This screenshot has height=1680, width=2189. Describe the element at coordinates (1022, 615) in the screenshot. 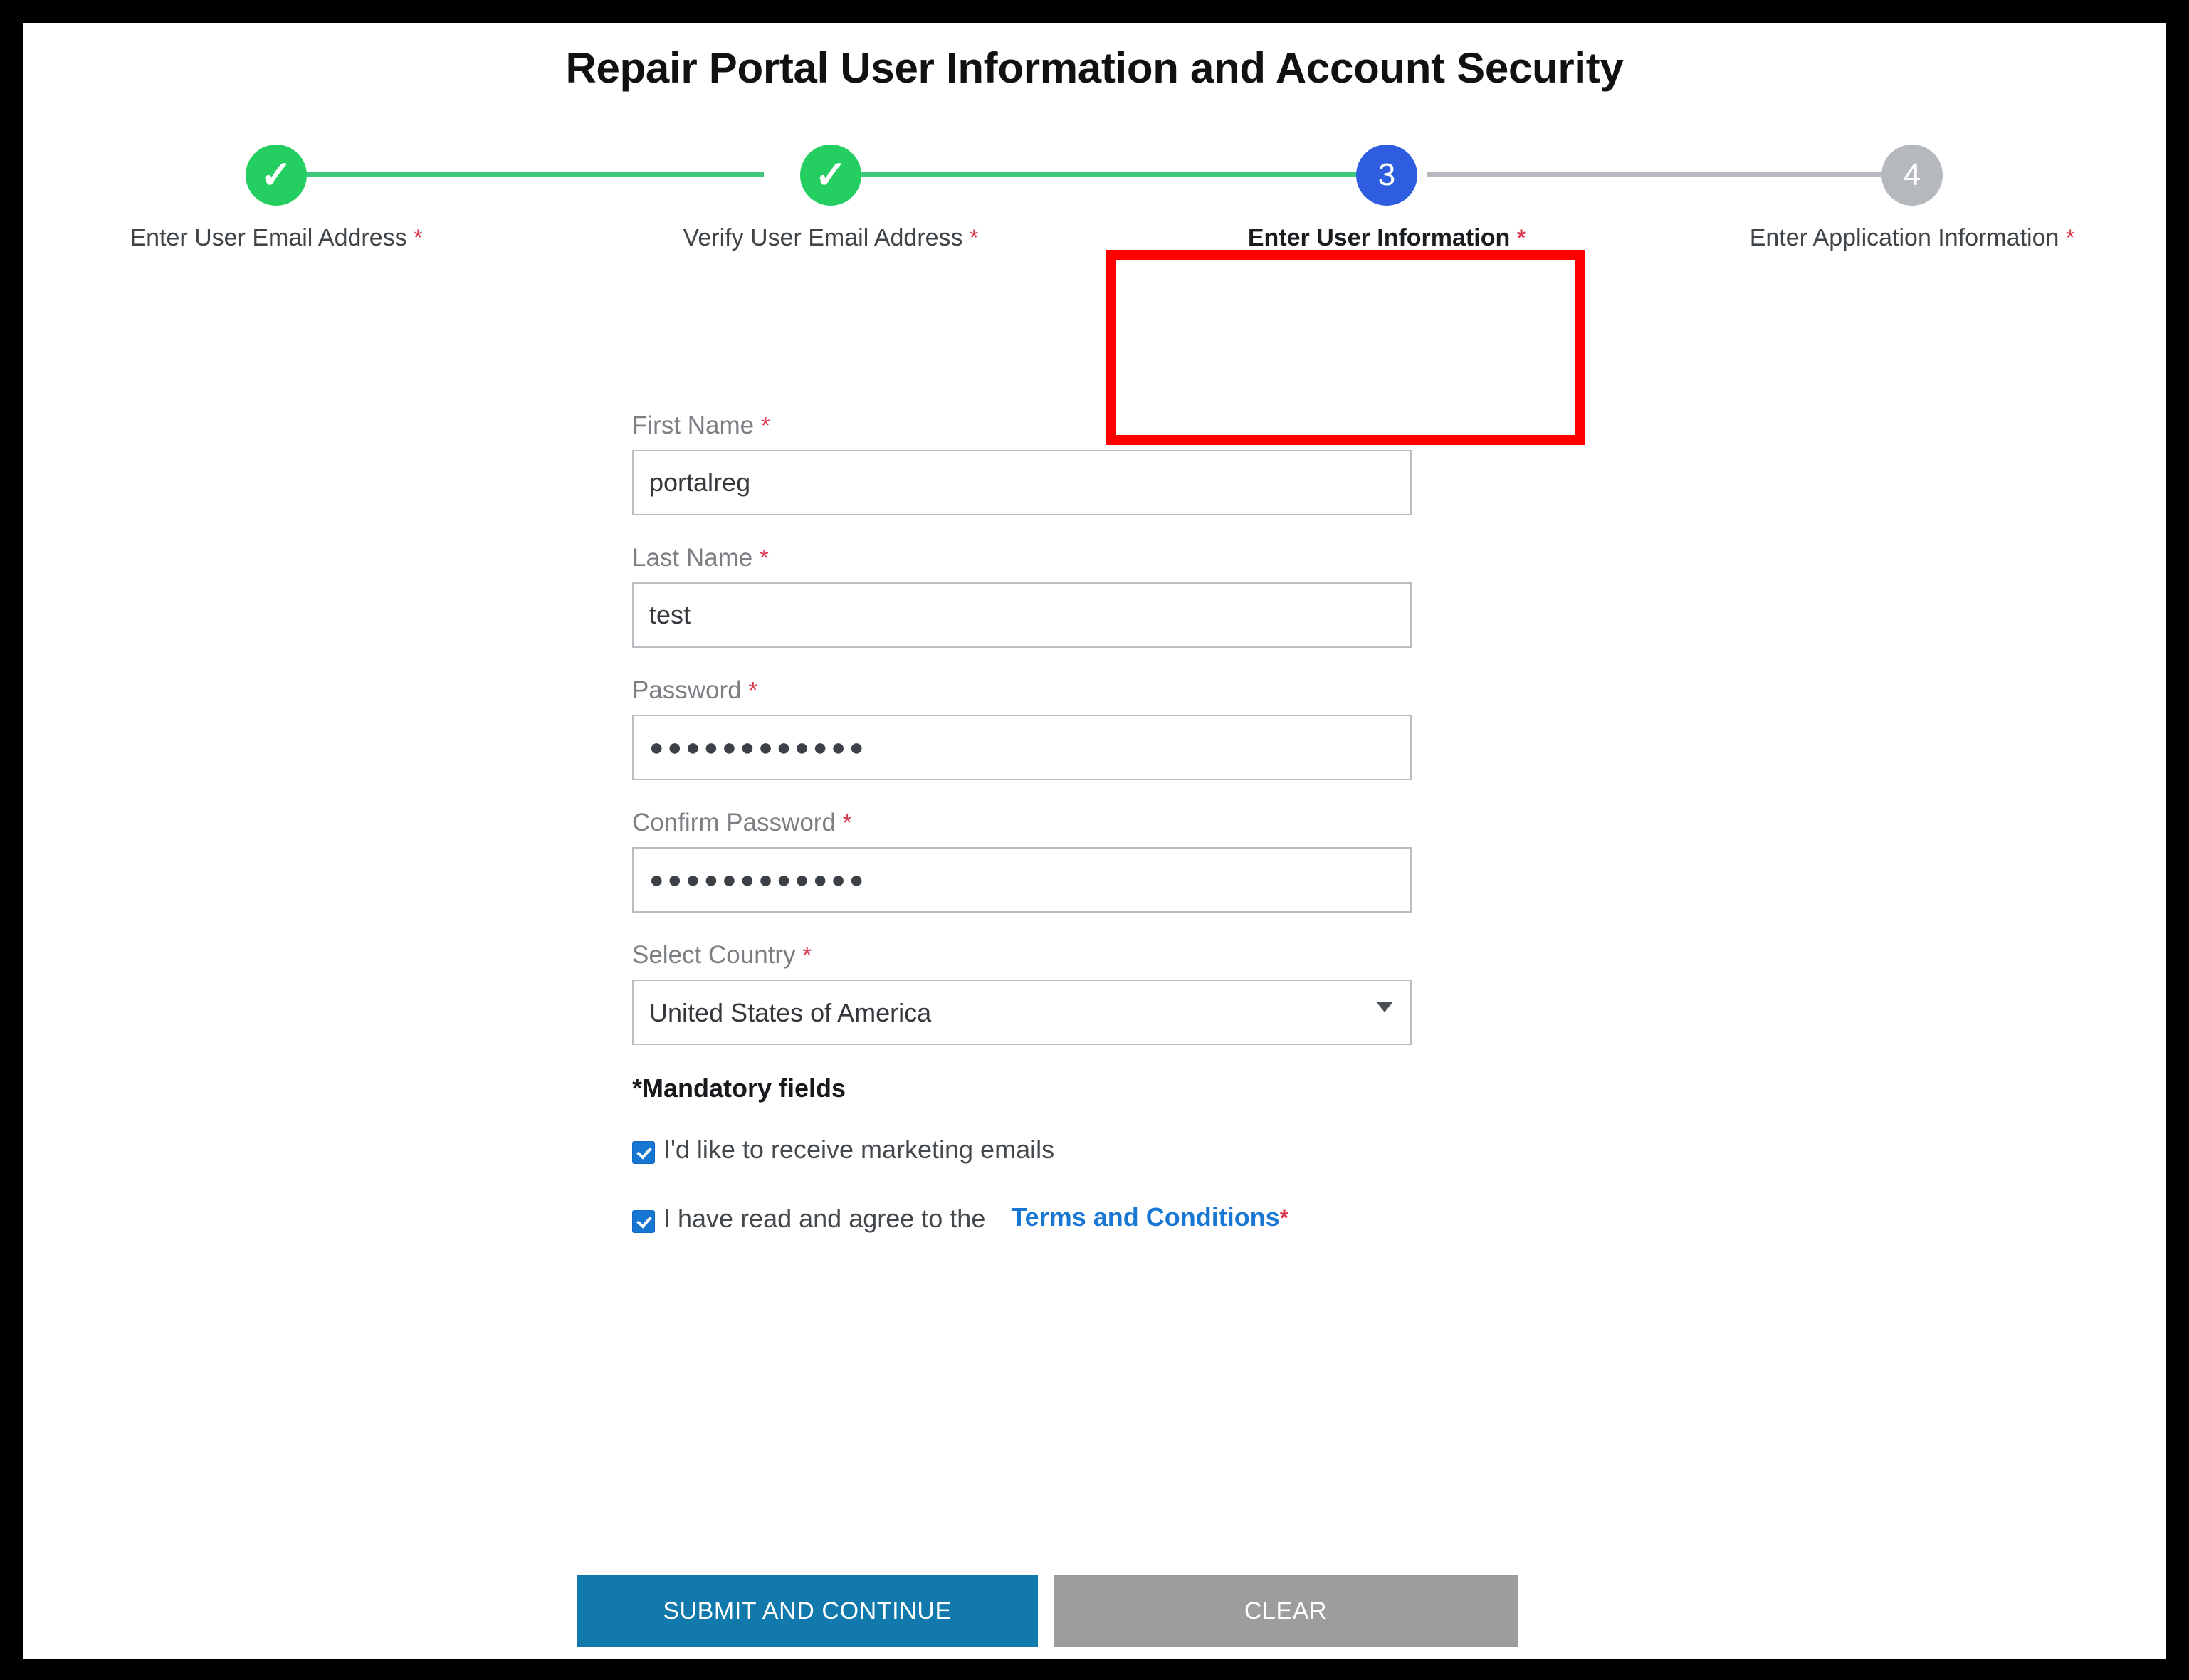

I see `last-name-input` at that location.